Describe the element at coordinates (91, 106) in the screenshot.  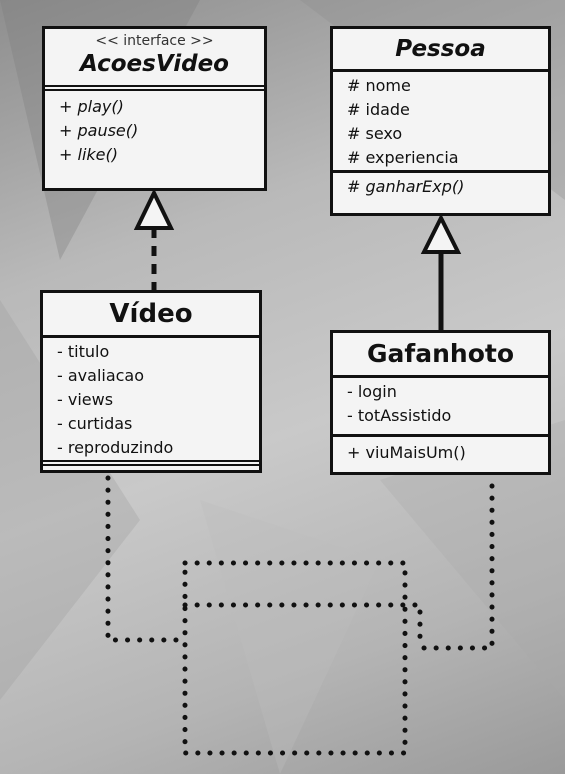
I see `method-item: + play()` at that location.